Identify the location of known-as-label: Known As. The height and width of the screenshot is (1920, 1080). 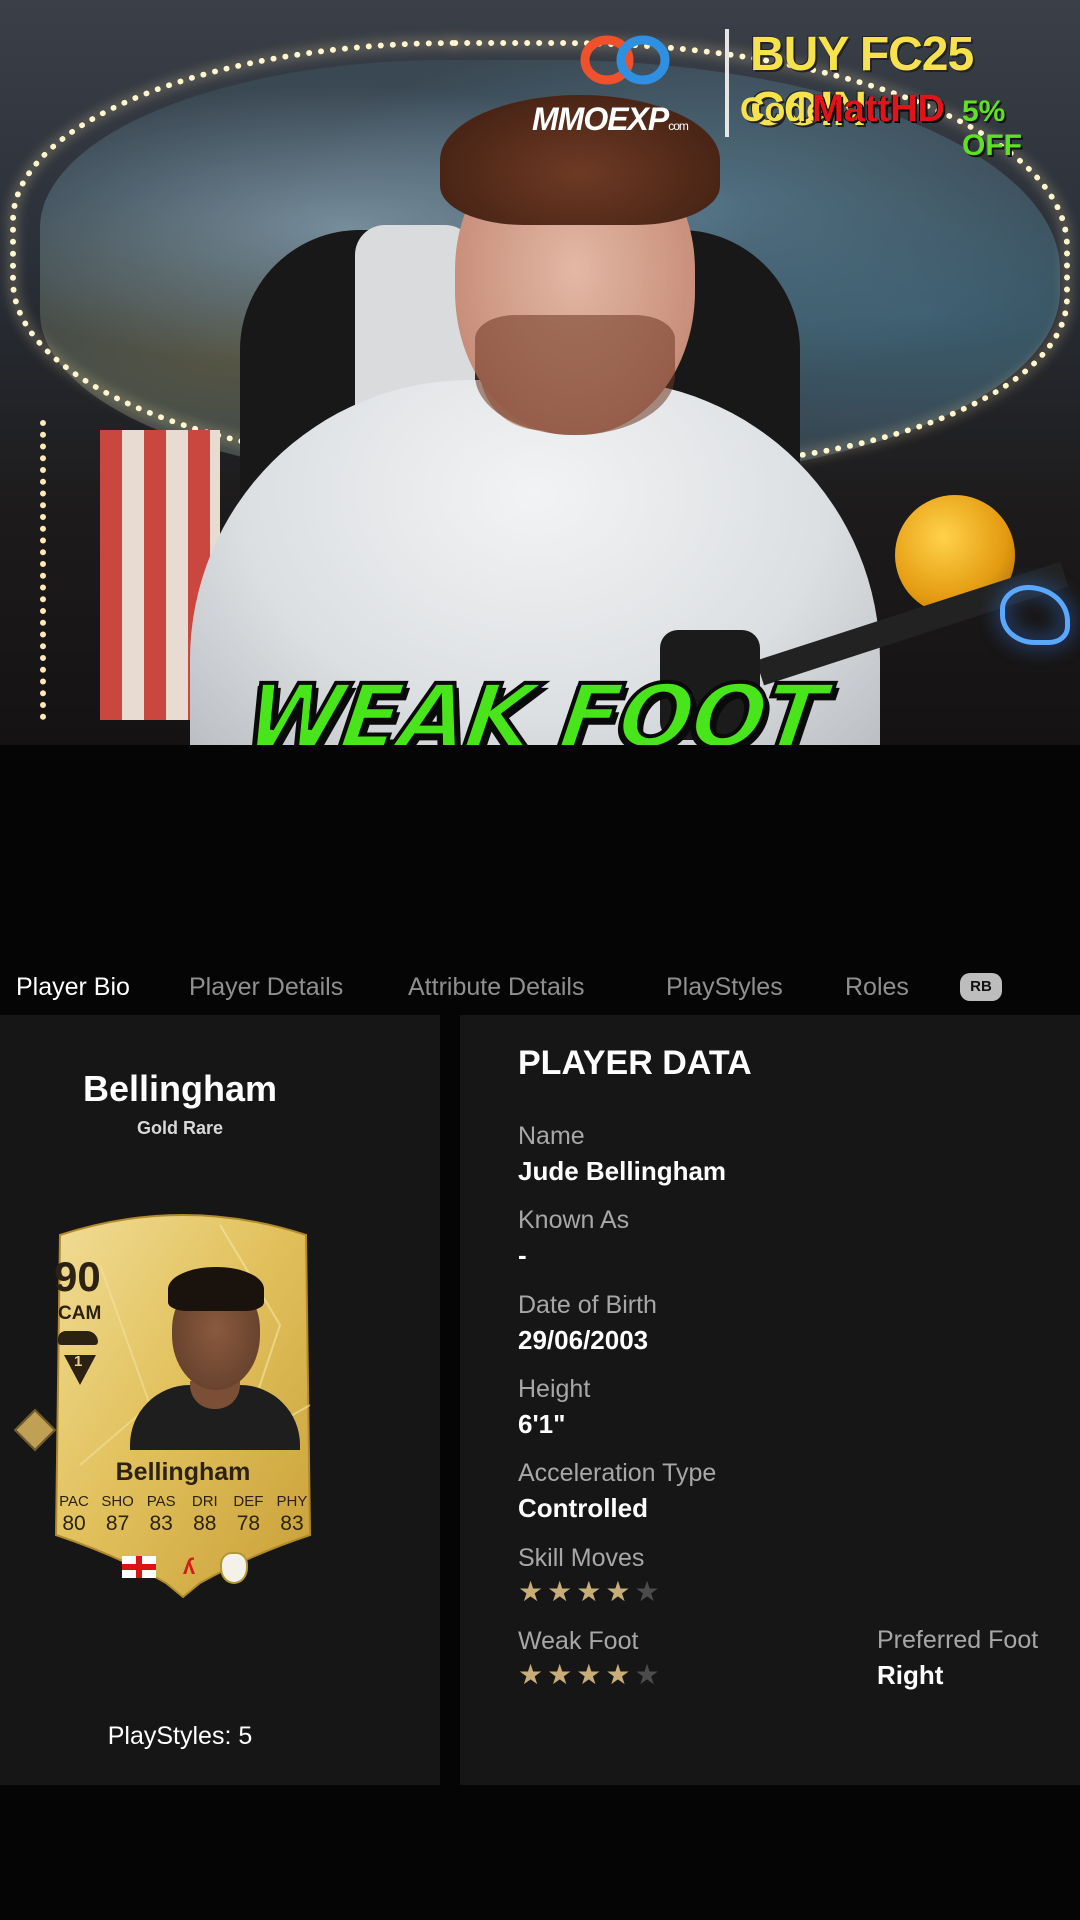
(574, 1220).